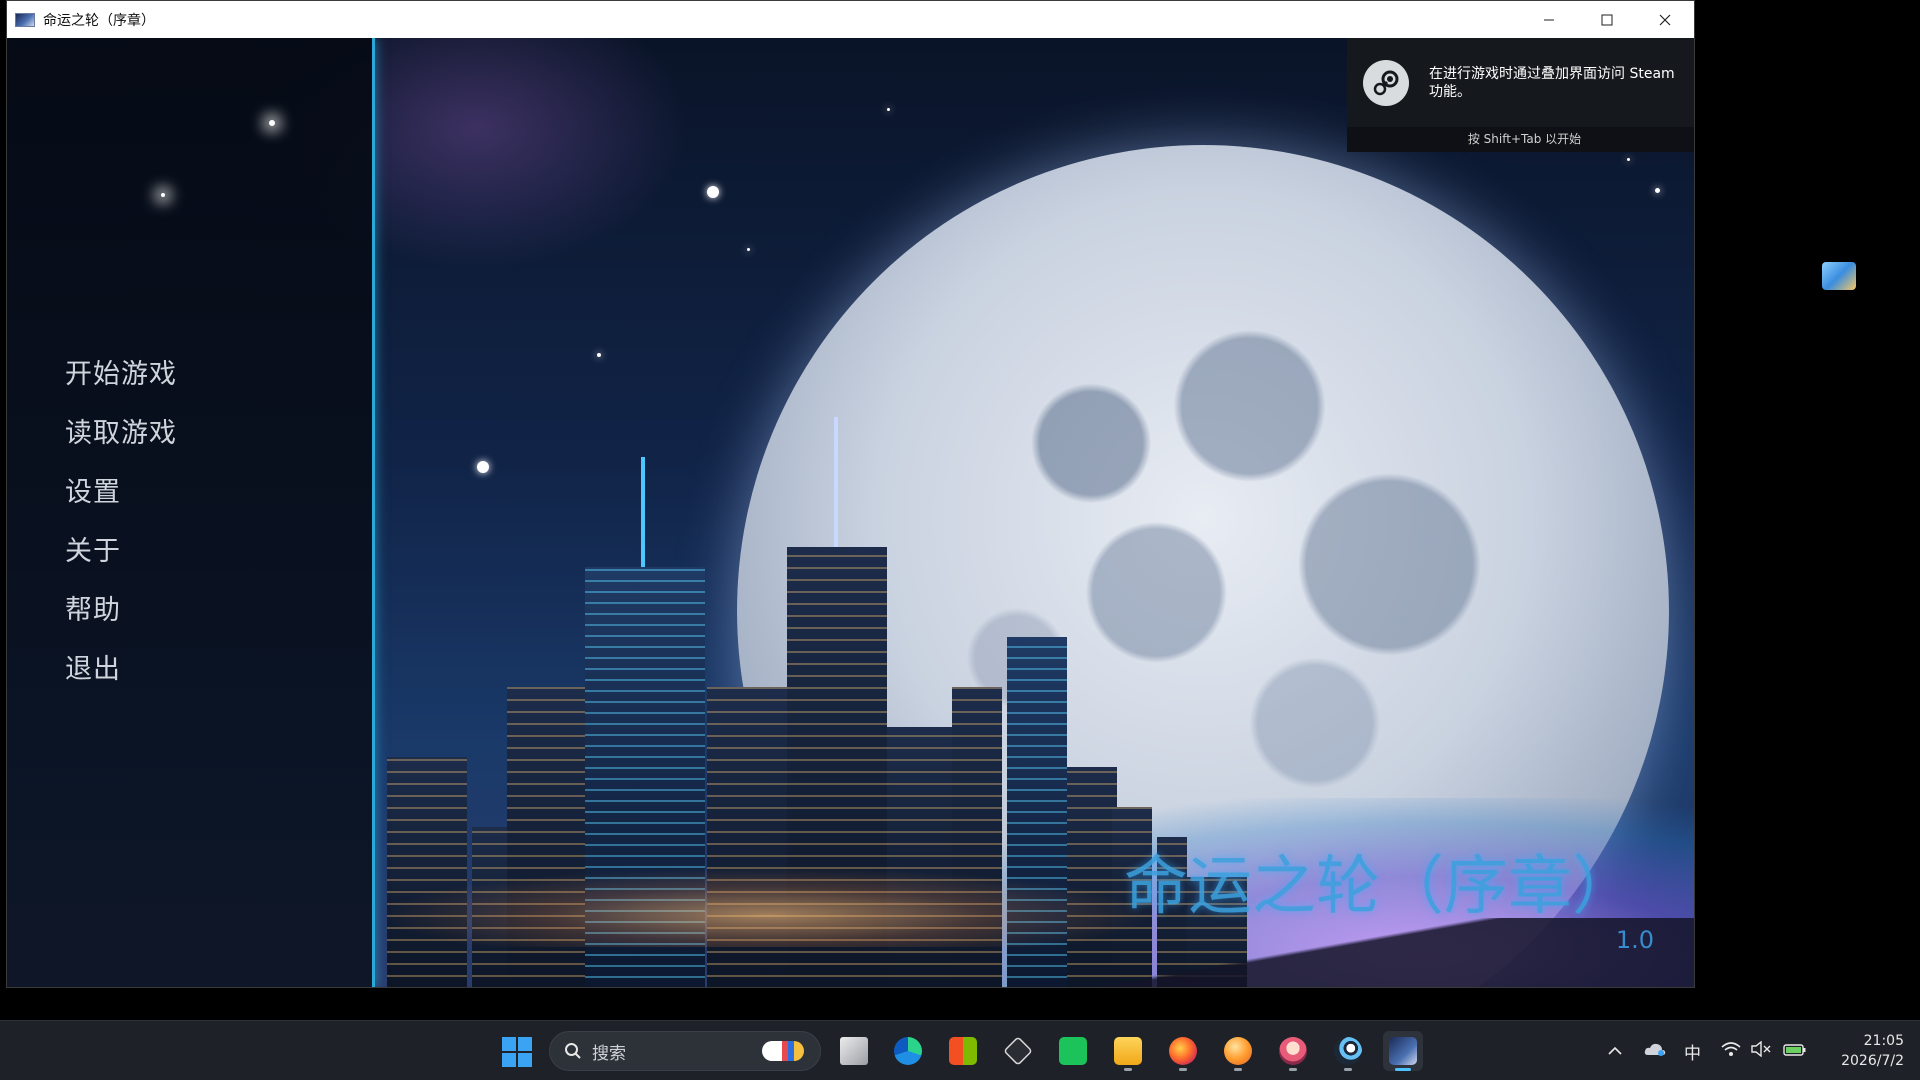  Describe the element at coordinates (121, 433) in the screenshot. I see `menu-load-game: 读取游戏` at that location.